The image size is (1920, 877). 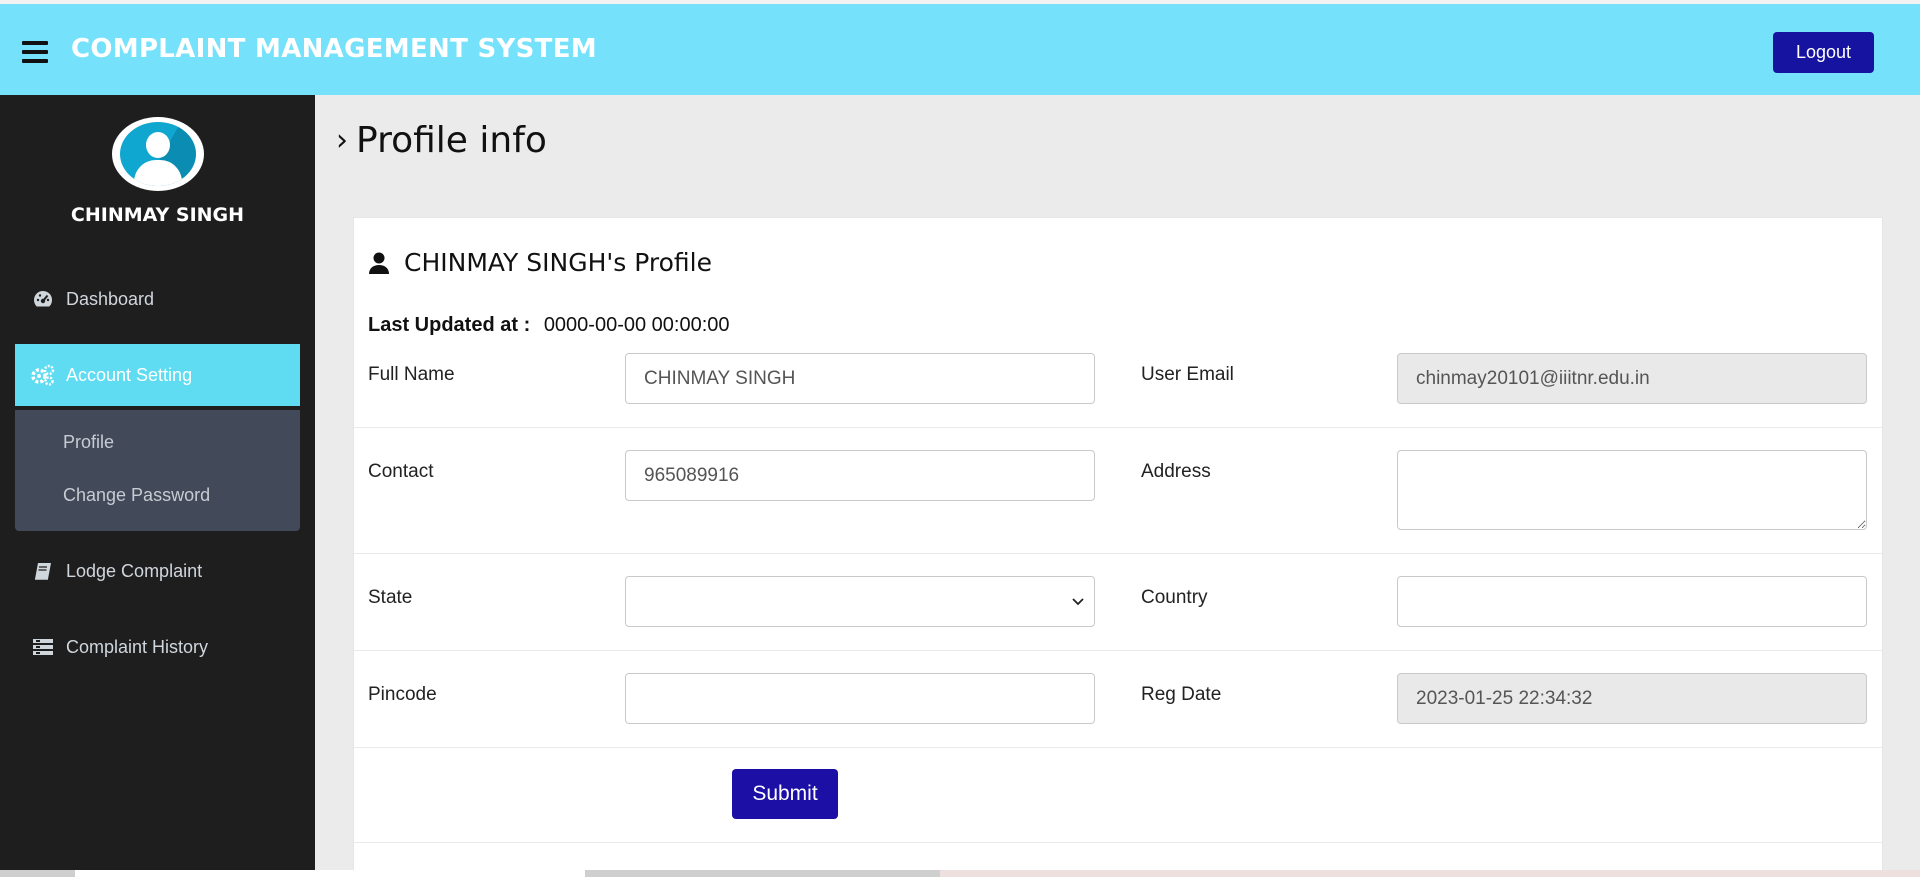 What do you see at coordinates (390, 597) in the screenshot?
I see `state-label: State` at bounding box center [390, 597].